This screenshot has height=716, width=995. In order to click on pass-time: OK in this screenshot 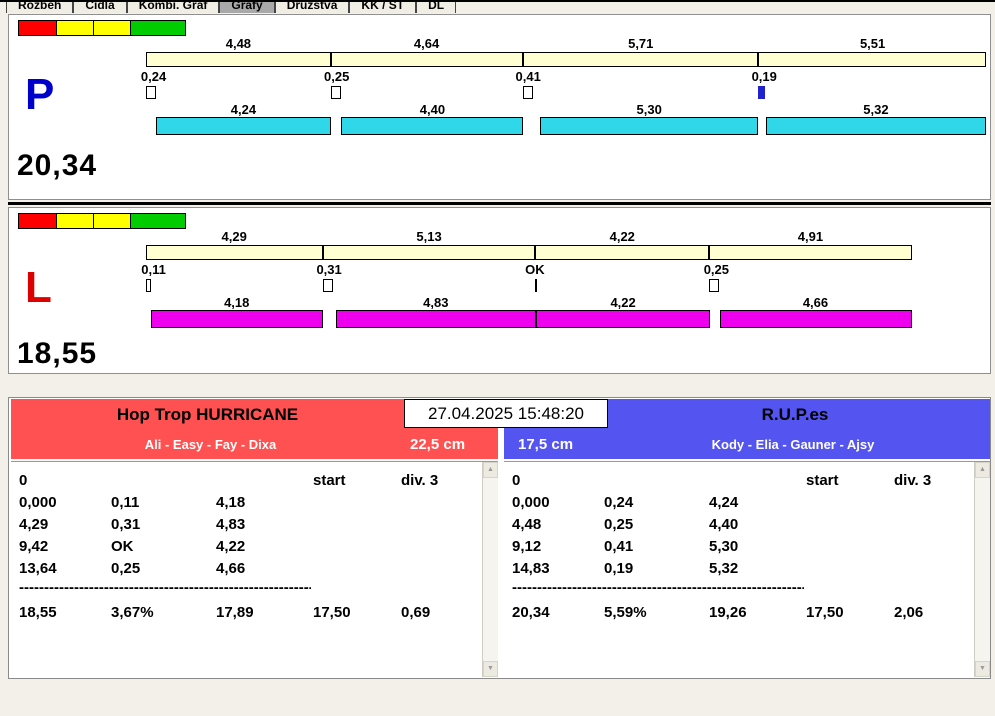, I will do `click(122, 546)`.